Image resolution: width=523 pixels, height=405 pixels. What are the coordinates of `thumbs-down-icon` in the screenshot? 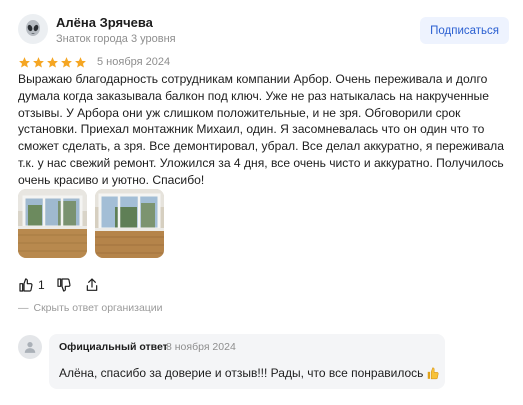 It's located at (64, 285).